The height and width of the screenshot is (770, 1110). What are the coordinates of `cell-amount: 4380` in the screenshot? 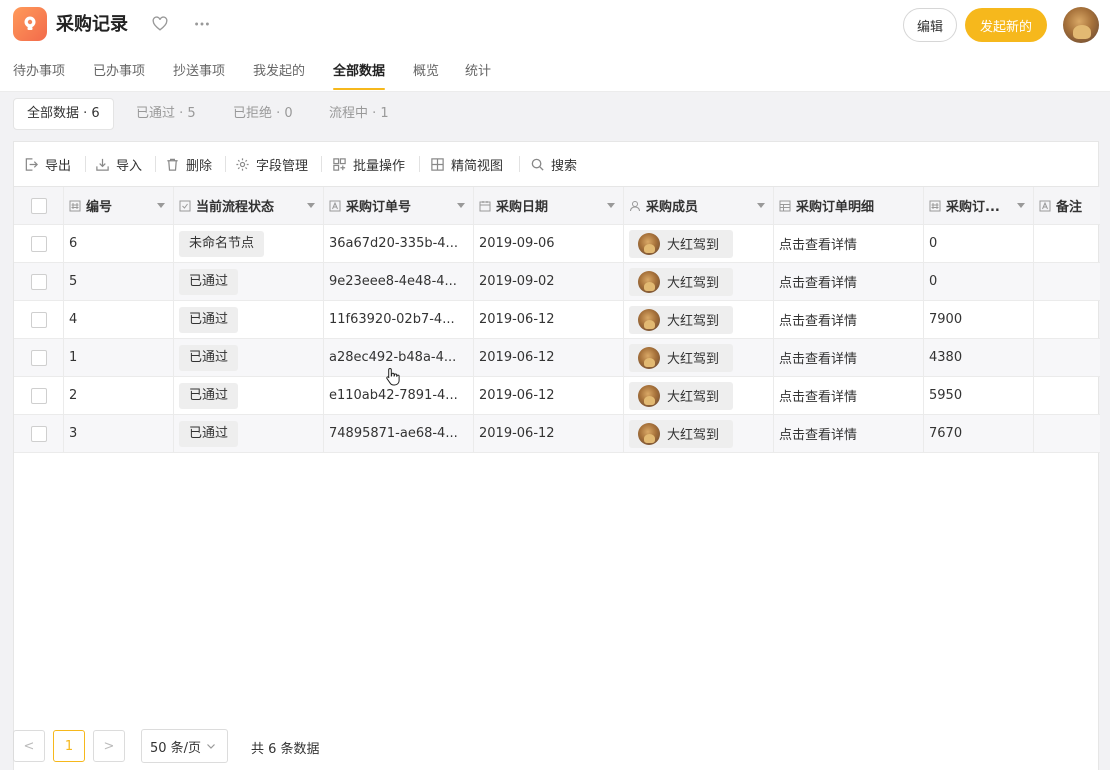 It's located at (979, 357).